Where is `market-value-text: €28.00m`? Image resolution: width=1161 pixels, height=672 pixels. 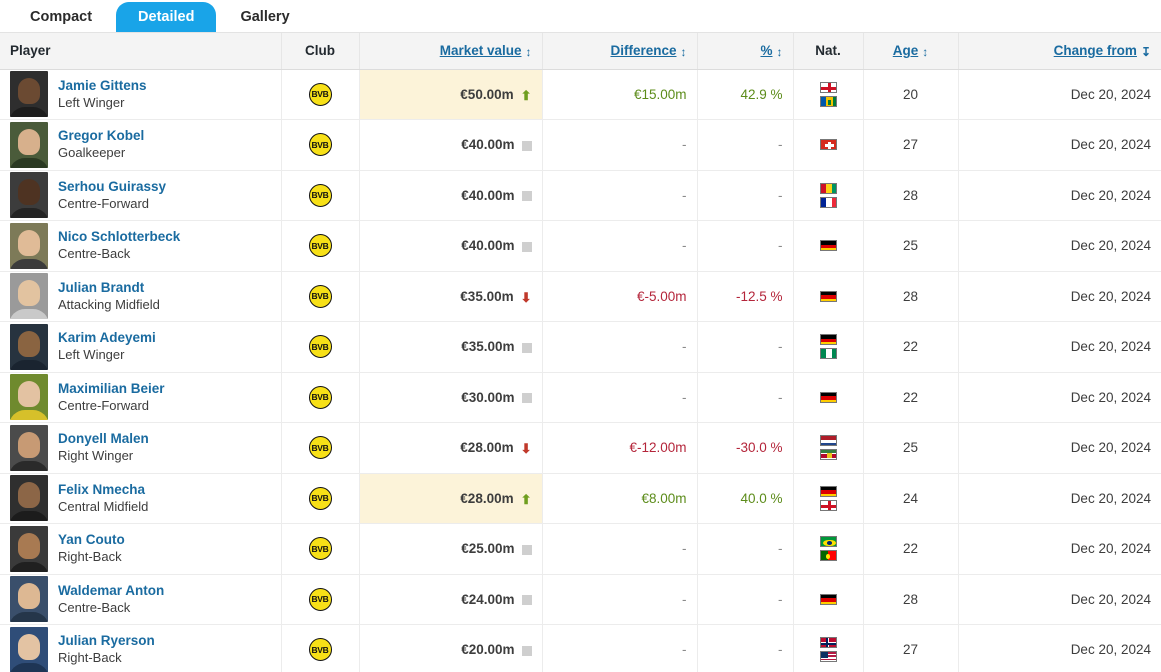
market-value-text: €28.00m is located at coordinates (487, 448).